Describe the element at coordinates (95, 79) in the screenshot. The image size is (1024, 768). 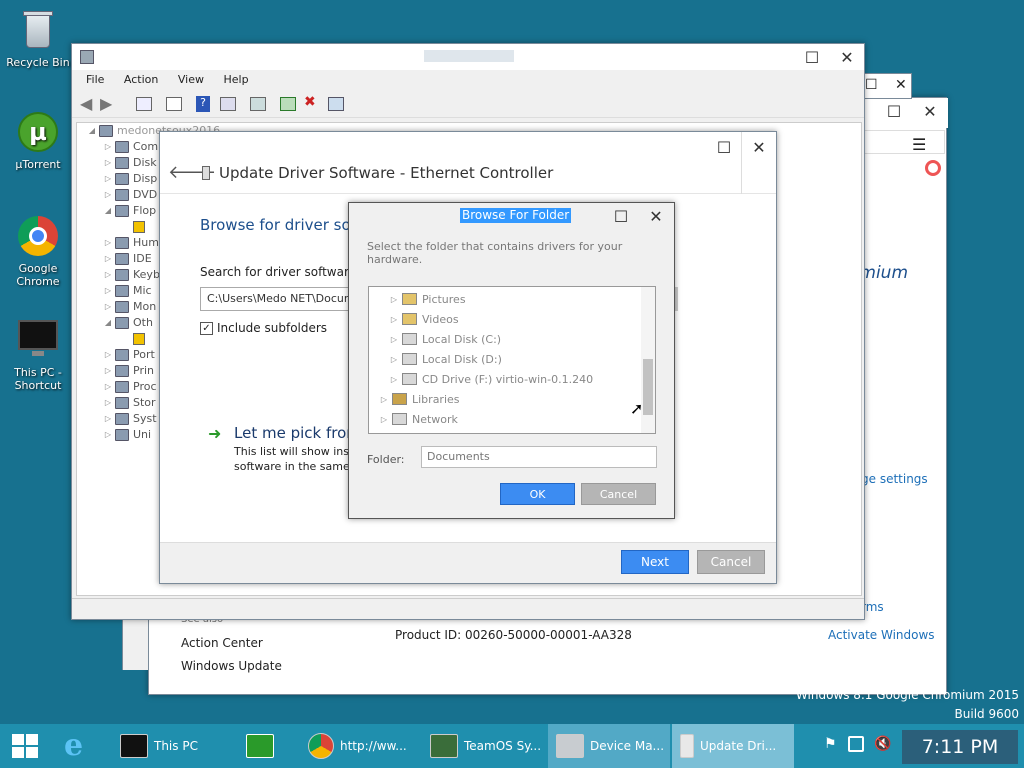
I see `menu-file: File` at that location.